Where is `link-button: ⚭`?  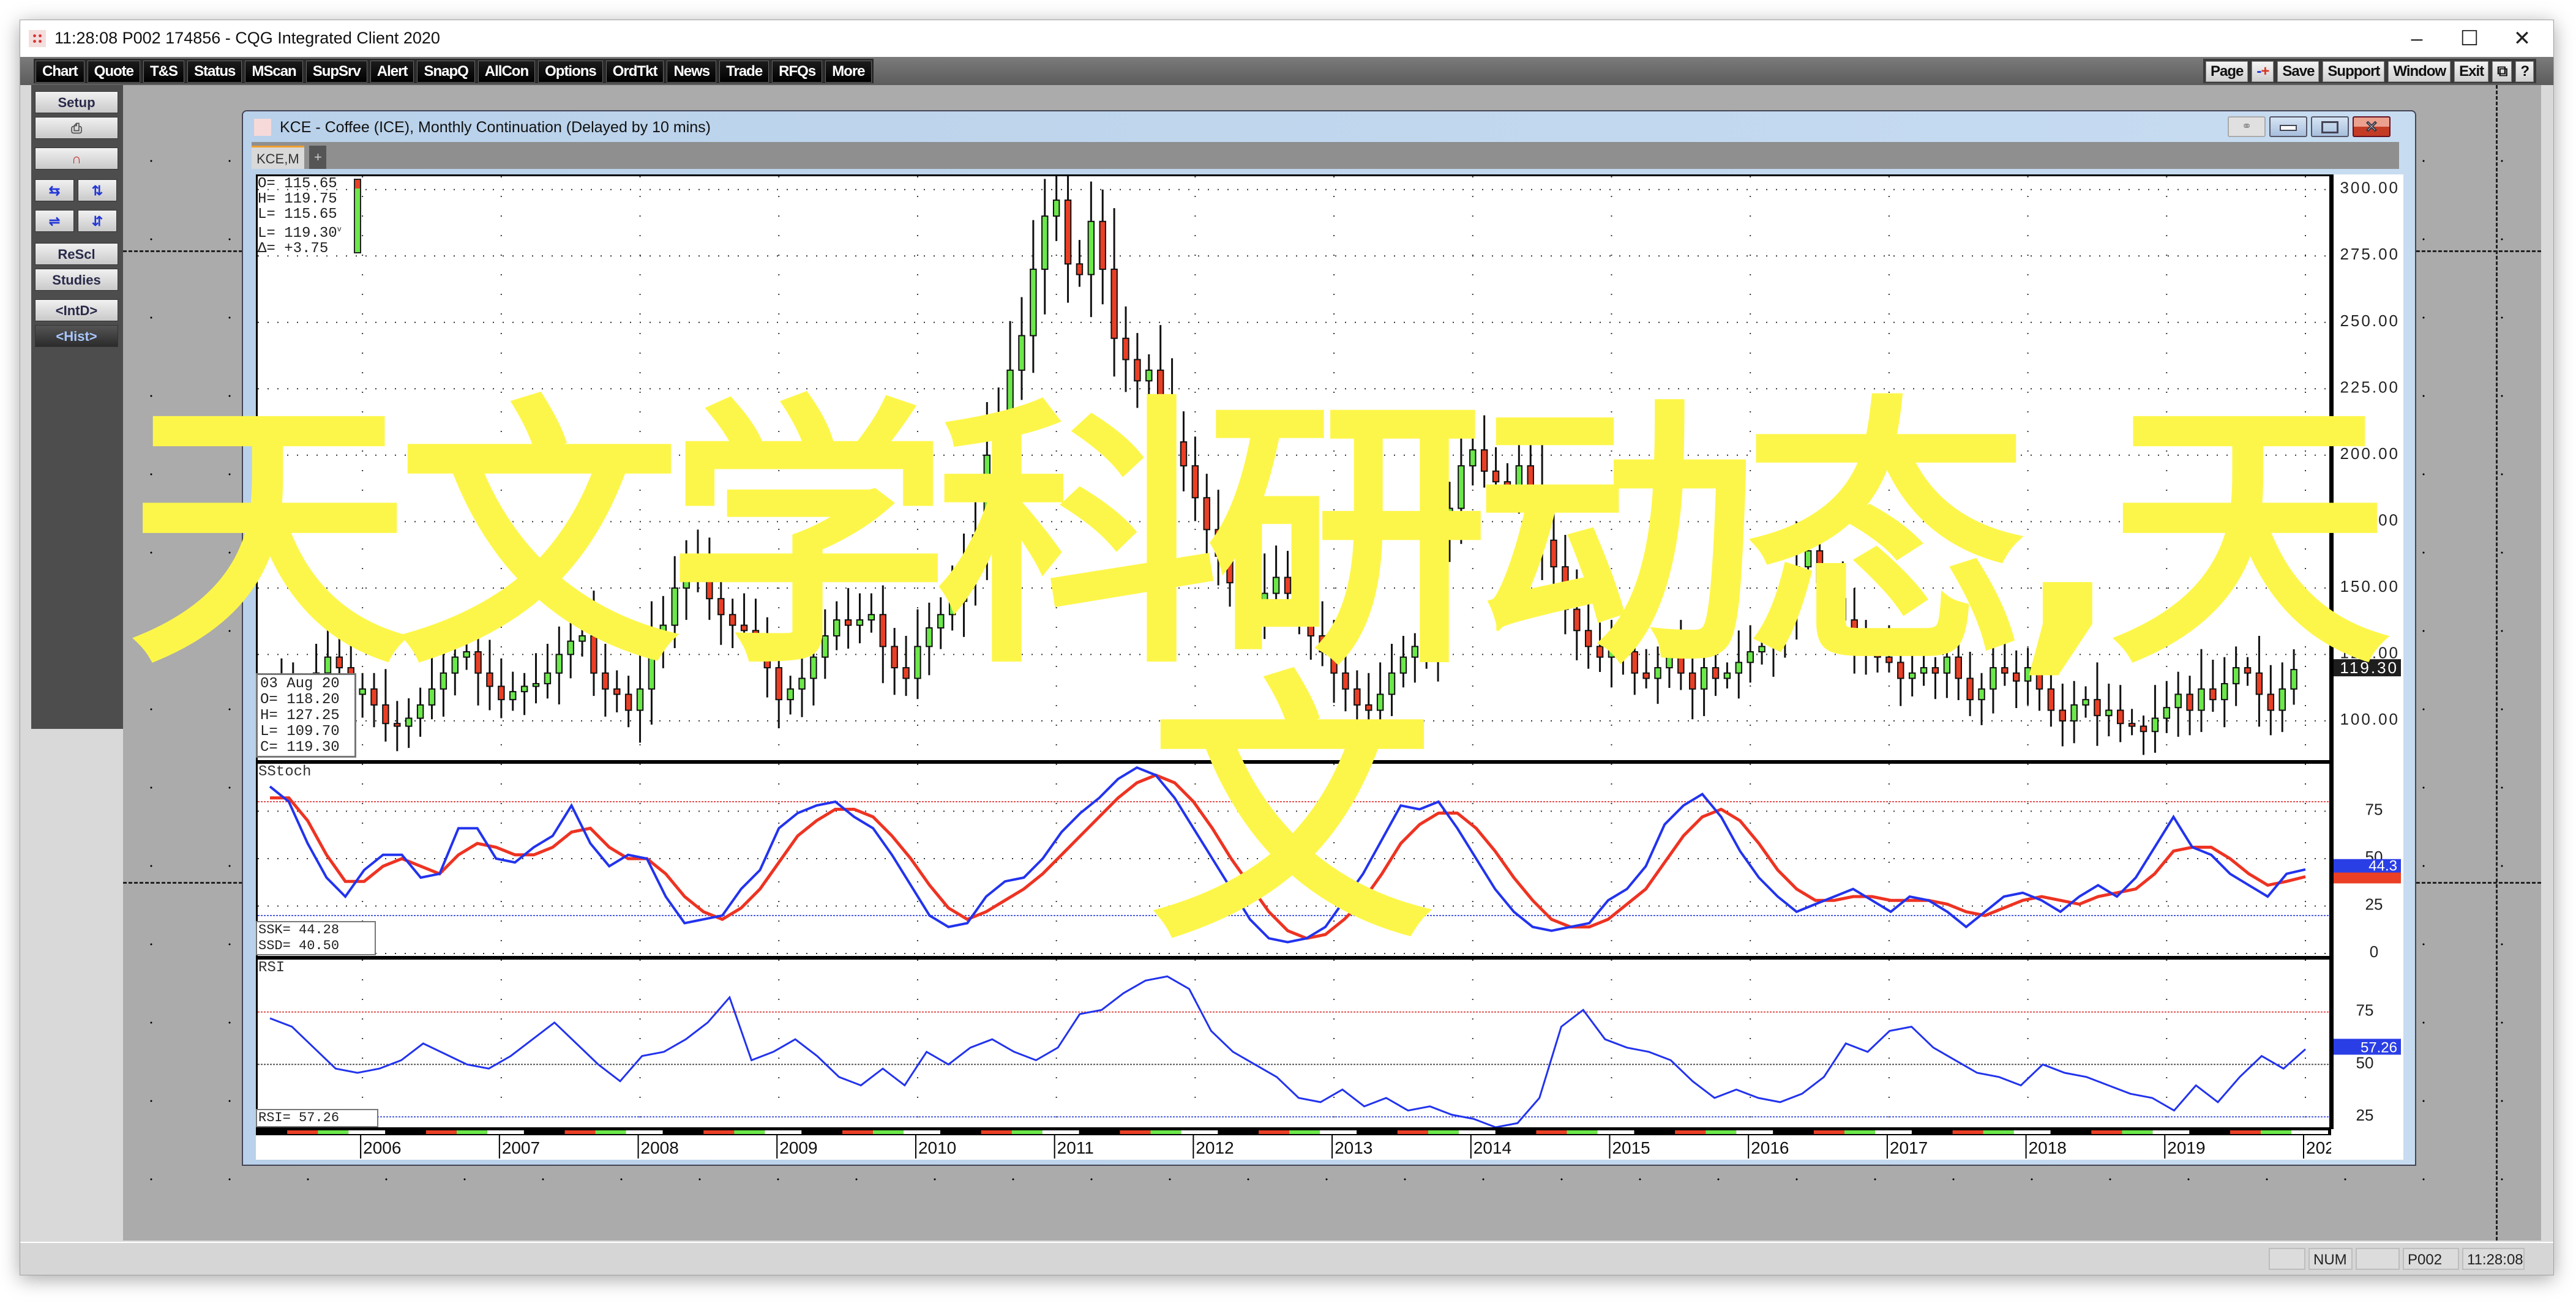 link-button: ⚭ is located at coordinates (2247, 126).